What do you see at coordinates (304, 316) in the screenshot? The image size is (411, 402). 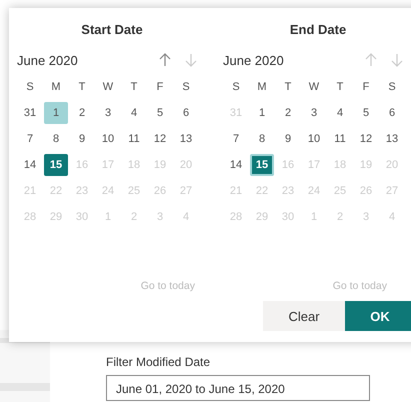 I see `clear-button: Clear` at bounding box center [304, 316].